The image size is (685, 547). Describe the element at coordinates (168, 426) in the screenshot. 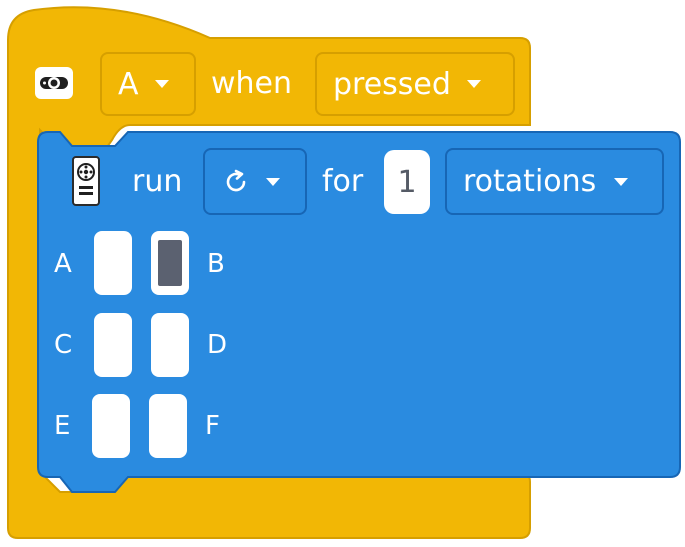

I see `port-f-toggle` at that location.